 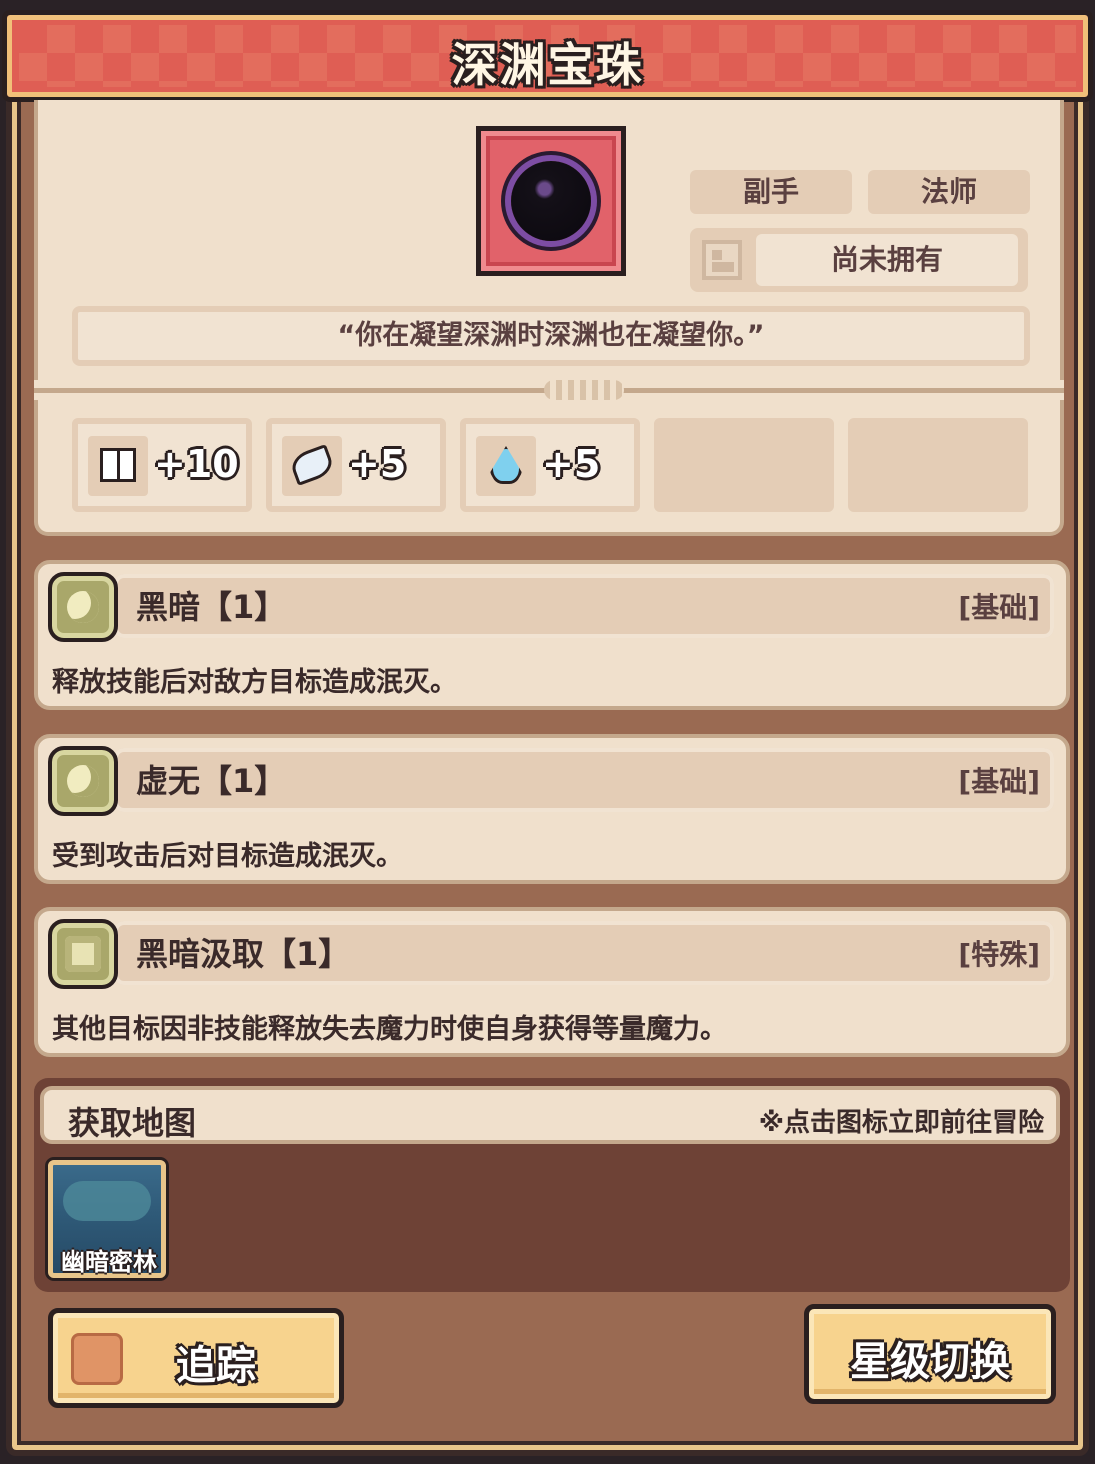 What do you see at coordinates (547, 65) in the screenshot?
I see `item-title: 深渊宝珠` at bounding box center [547, 65].